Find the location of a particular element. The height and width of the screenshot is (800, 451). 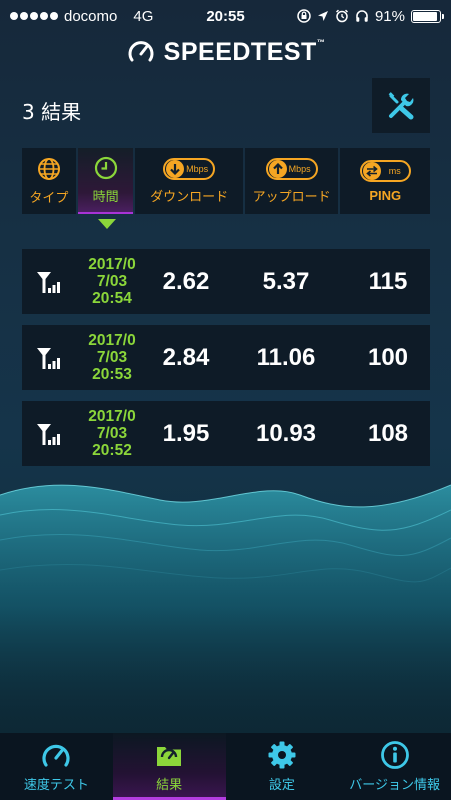

column-upload-label: アップロード is located at coordinates (291, 197).